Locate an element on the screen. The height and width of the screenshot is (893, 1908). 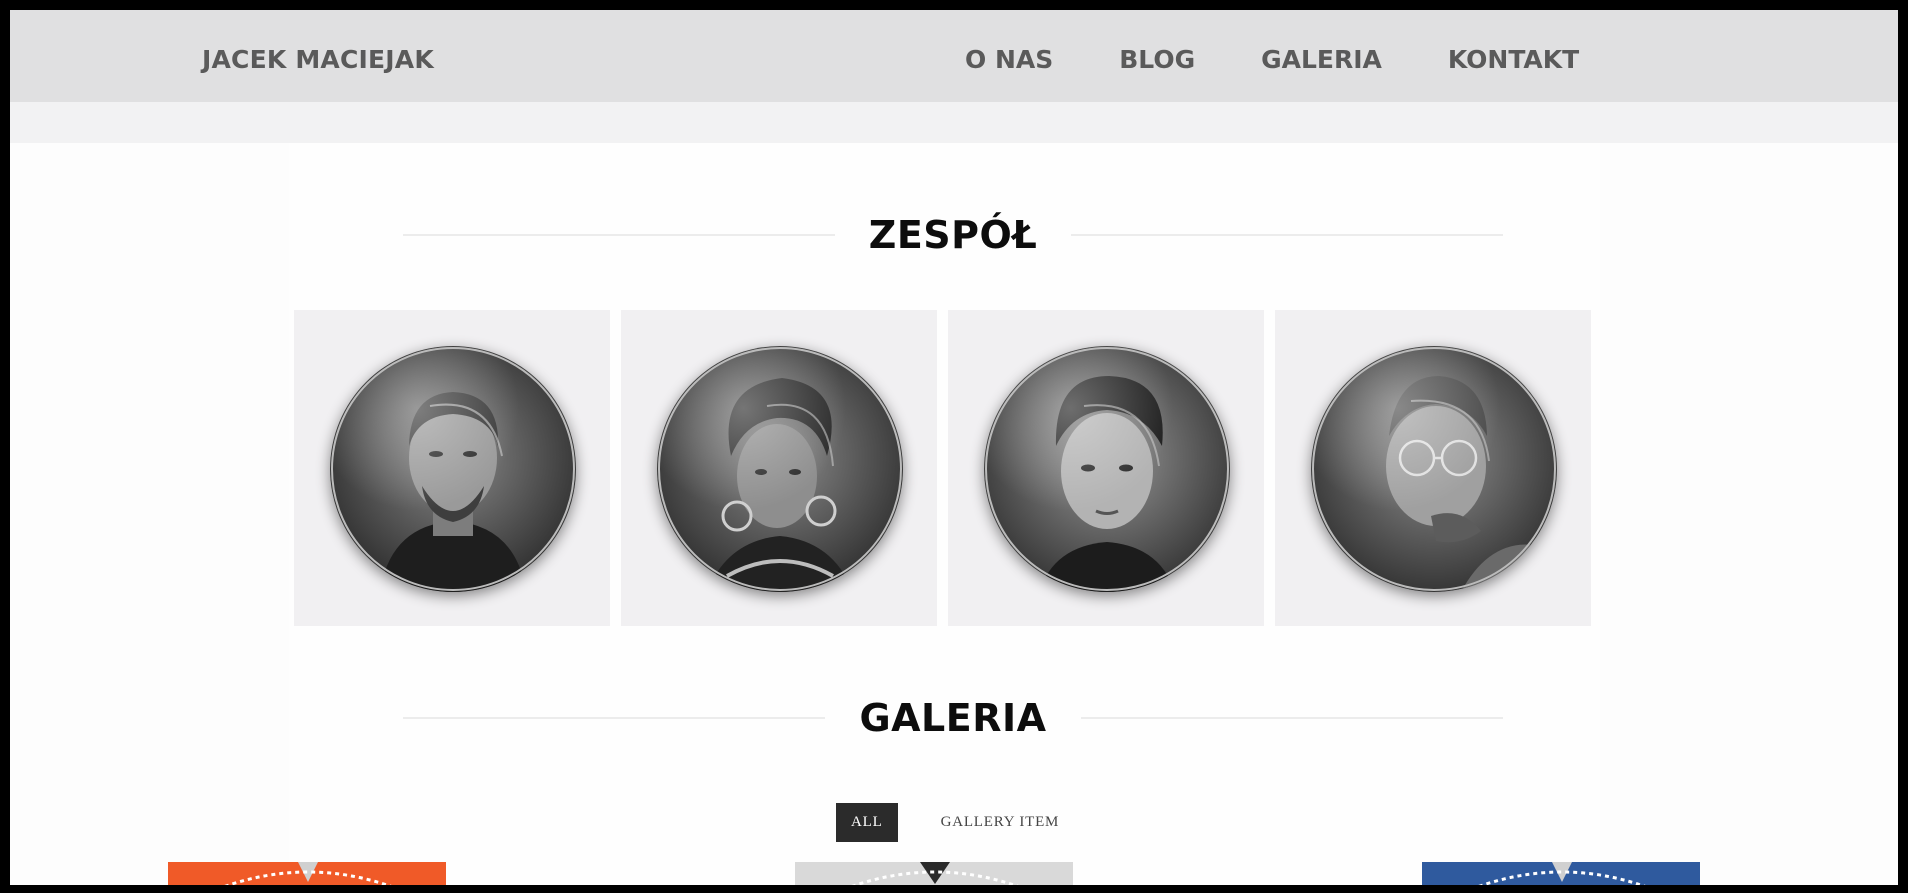
team-heading: ZESPÓŁ is located at coordinates (953, 235).